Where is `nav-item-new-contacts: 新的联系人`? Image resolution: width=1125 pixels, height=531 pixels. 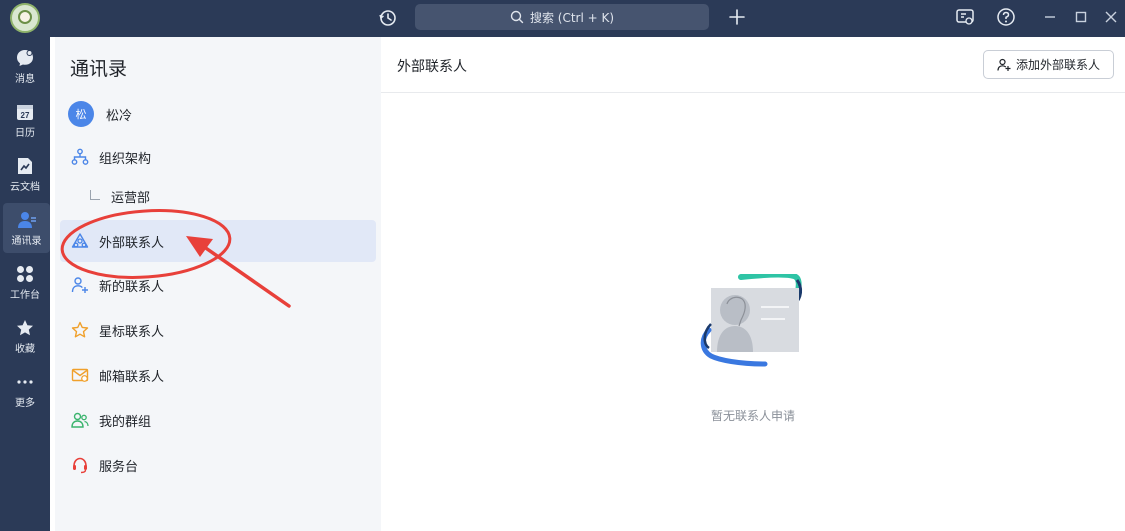
nav-item-new-contacts: 新的联系人 is located at coordinates (218, 285).